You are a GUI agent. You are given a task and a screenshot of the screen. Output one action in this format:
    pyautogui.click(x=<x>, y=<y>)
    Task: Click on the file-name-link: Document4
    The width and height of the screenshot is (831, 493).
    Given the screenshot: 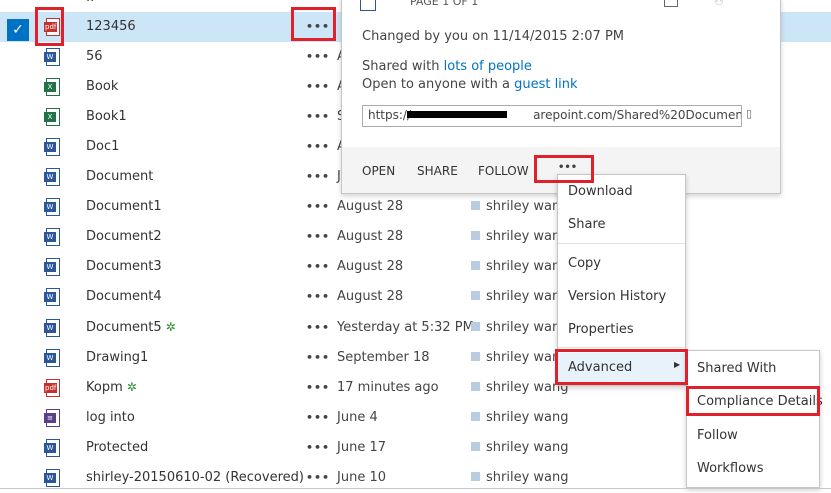 What is the action you would take?
    pyautogui.click(x=124, y=296)
    